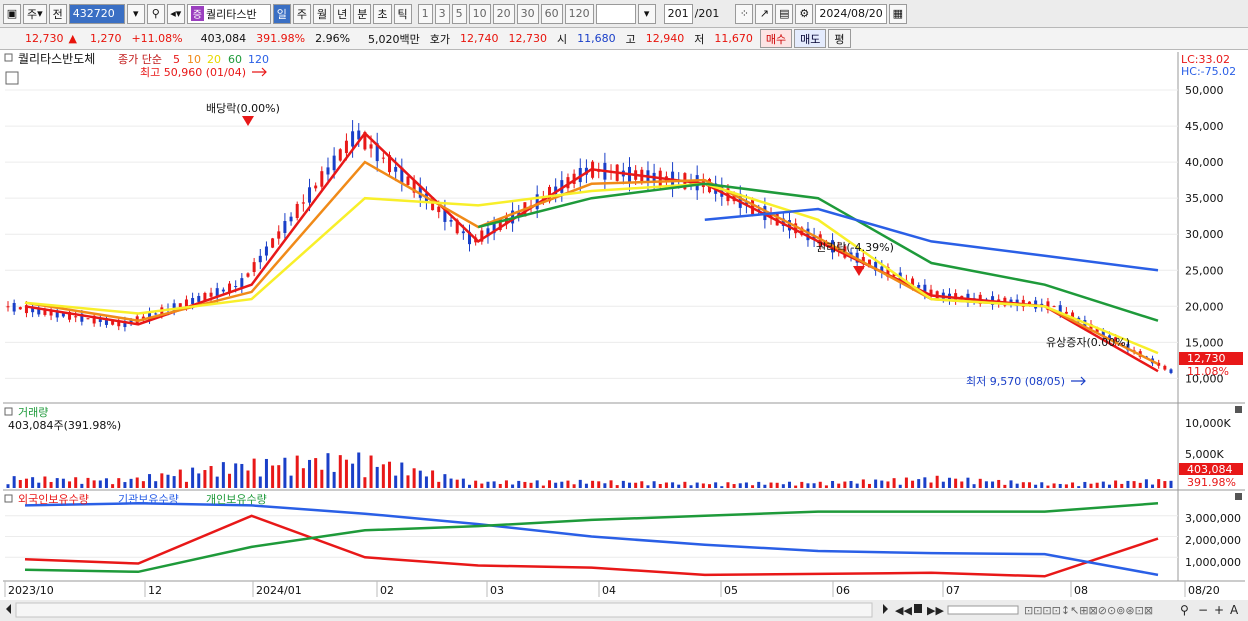  Describe the element at coordinates (1234, 610) in the screenshot. I see `font-size-icon: A` at that location.